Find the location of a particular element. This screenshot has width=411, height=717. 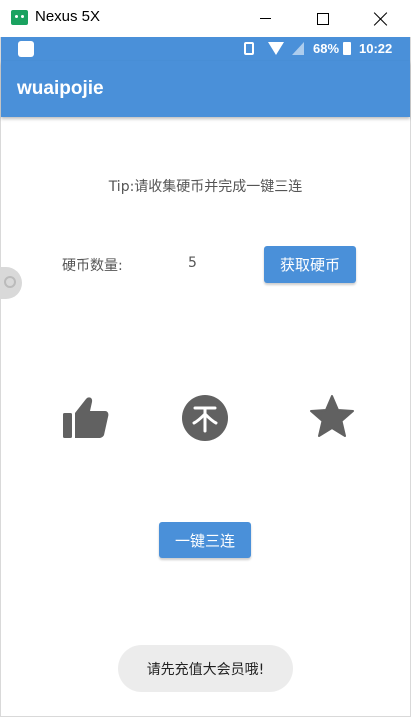

triple-action-button: 一键三连 is located at coordinates (205, 540).